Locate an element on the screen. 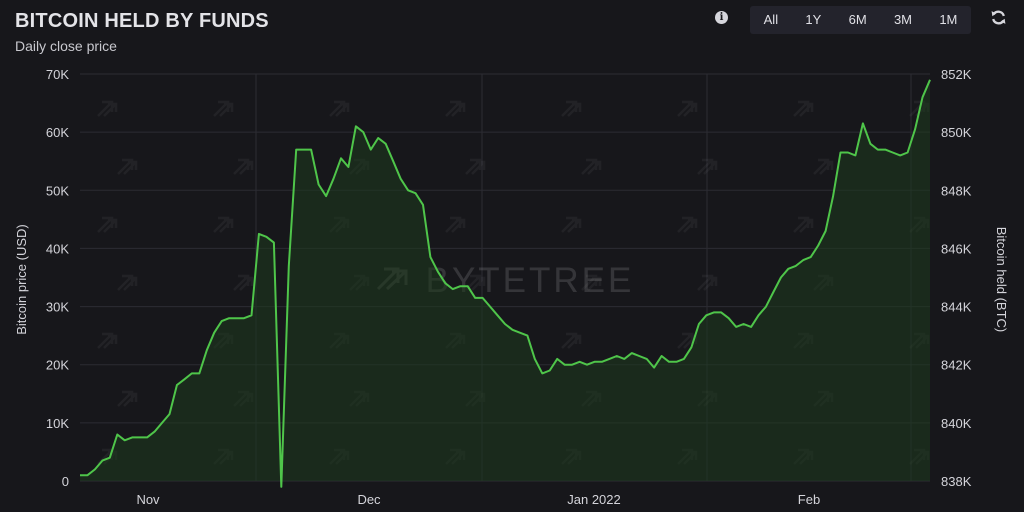 This screenshot has width=1024, height=512. y-tick-label: 40K is located at coordinates (57, 248).